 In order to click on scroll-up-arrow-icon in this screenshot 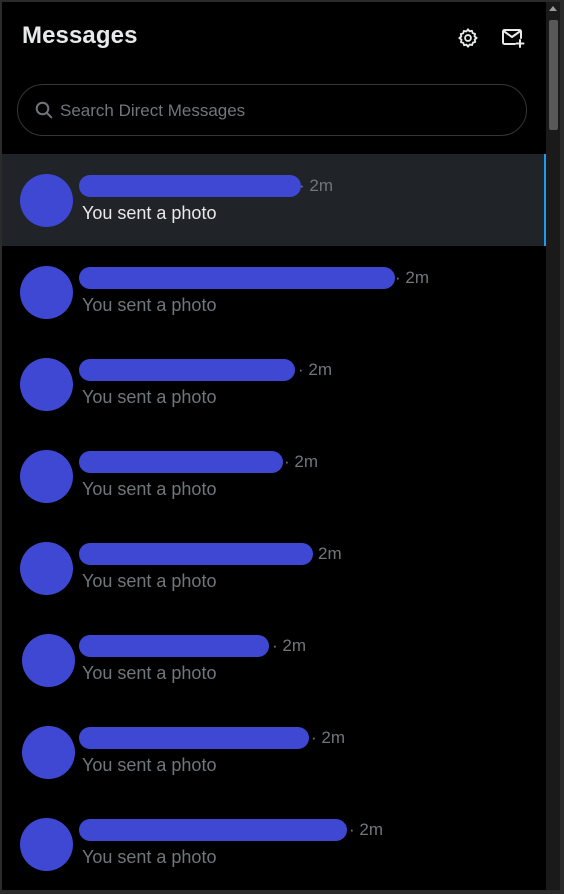, I will do `click(553, 8)`.